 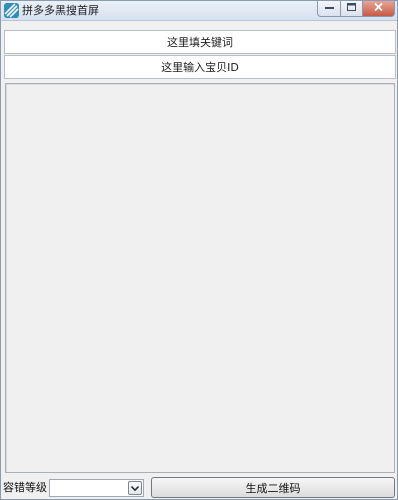 I want to click on keyword-input, so click(x=200, y=42).